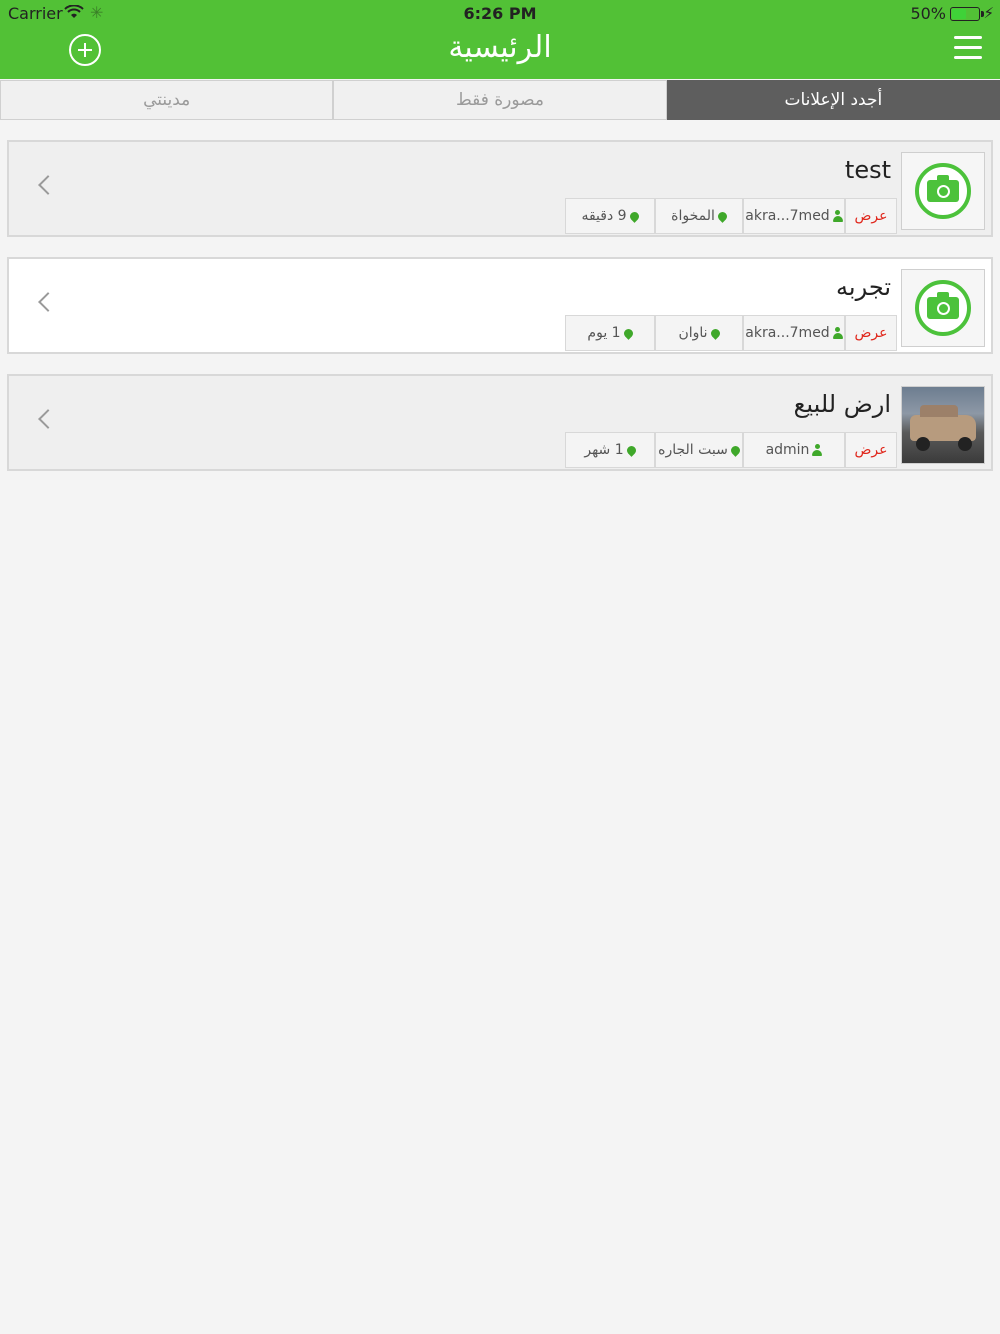 The width and height of the screenshot is (1000, 1334). What do you see at coordinates (500, 422) in the screenshot?
I see `ad-card: ارض للبيع عرض admin سبت الجاره 1 شهر` at bounding box center [500, 422].